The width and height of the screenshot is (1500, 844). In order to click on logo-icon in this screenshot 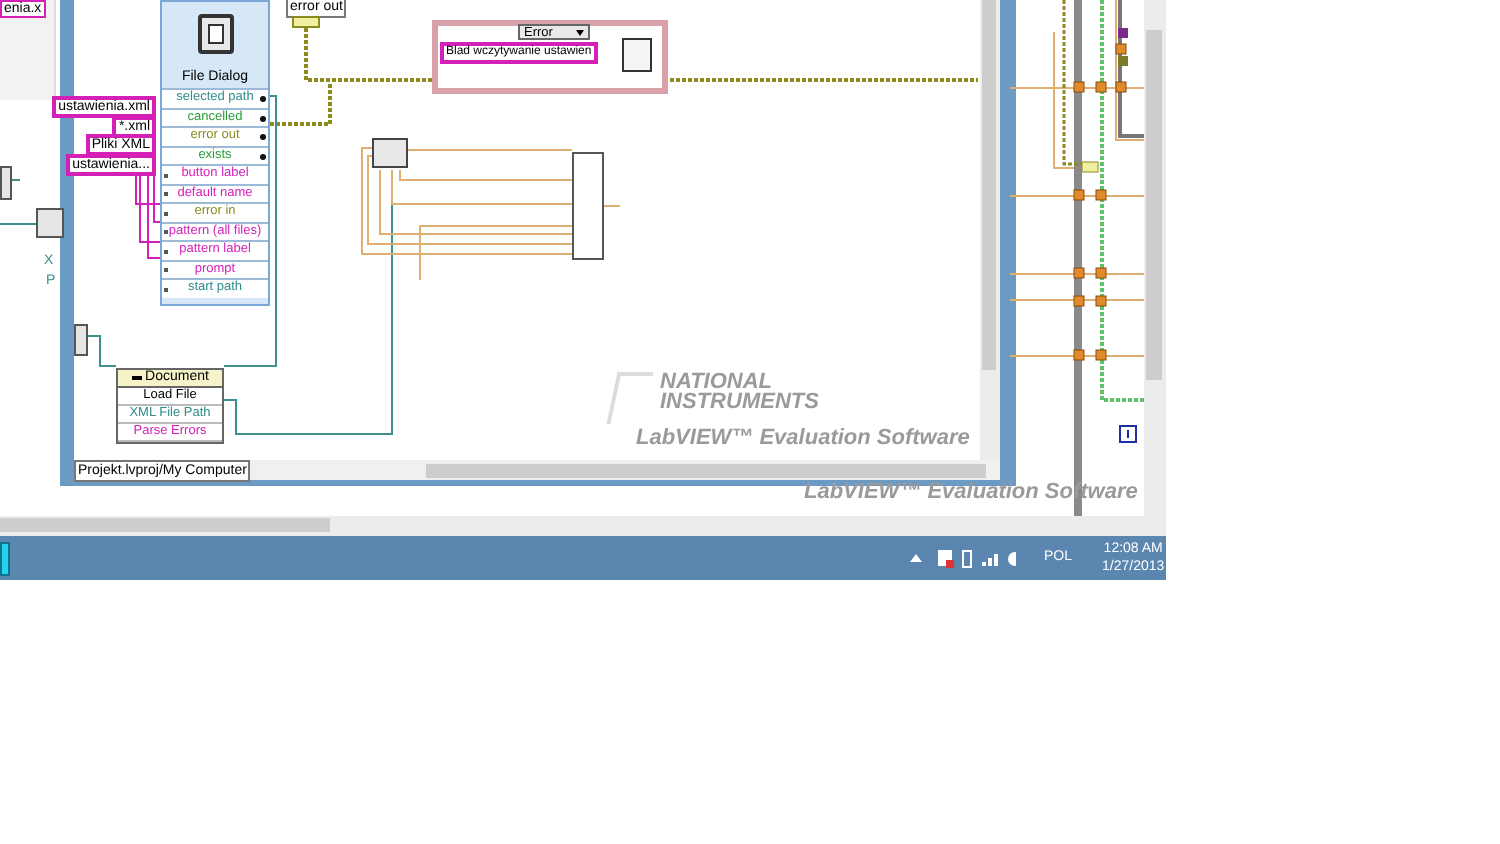, I will do `click(630, 398)`.